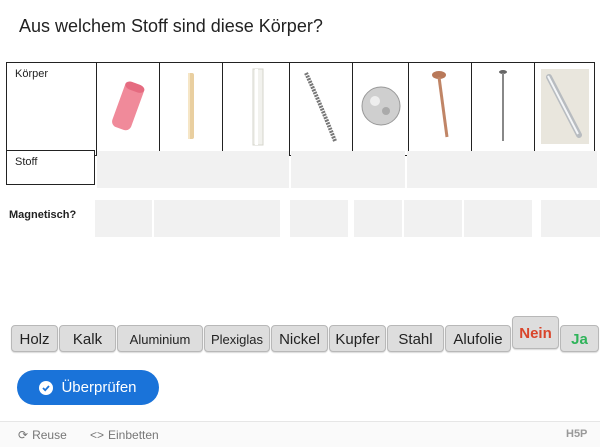 This screenshot has height=447, width=600. What do you see at coordinates (299, 338) in the screenshot?
I see `draggable-nickel: Nickel` at bounding box center [299, 338].